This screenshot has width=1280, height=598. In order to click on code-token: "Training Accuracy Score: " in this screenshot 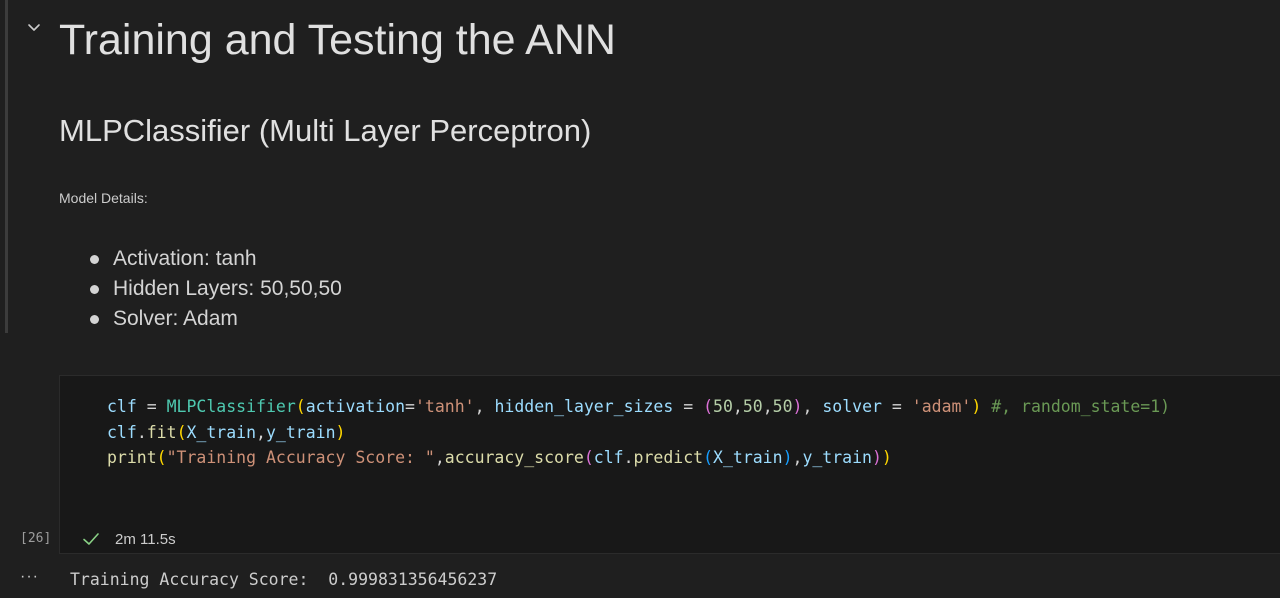, I will do `click(300, 457)`.